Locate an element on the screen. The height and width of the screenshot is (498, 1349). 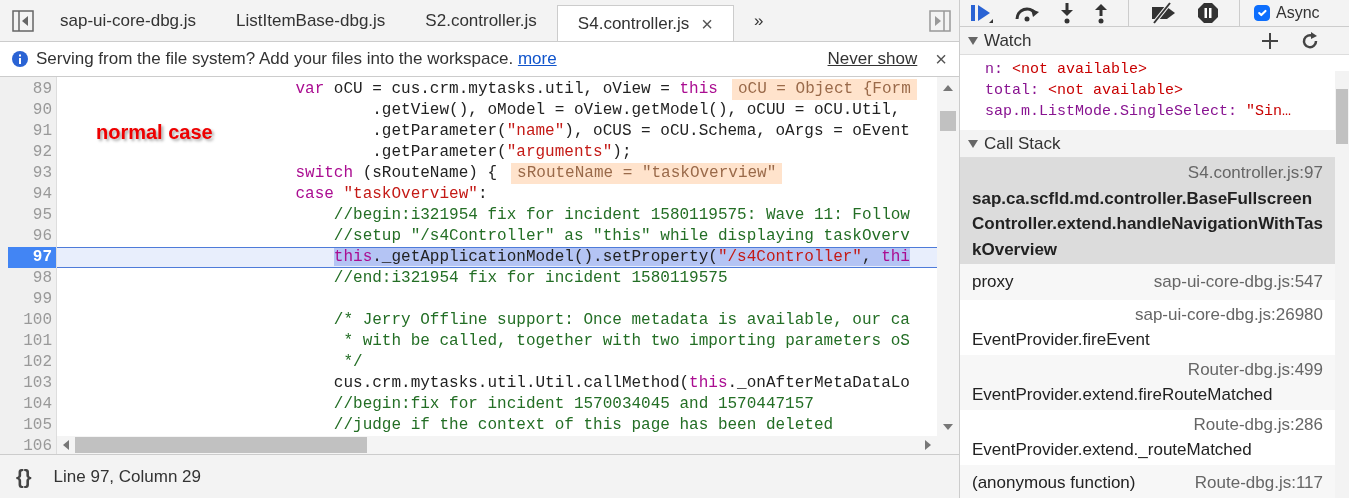
toggle-navigator-icon is located at coordinates (23, 21).